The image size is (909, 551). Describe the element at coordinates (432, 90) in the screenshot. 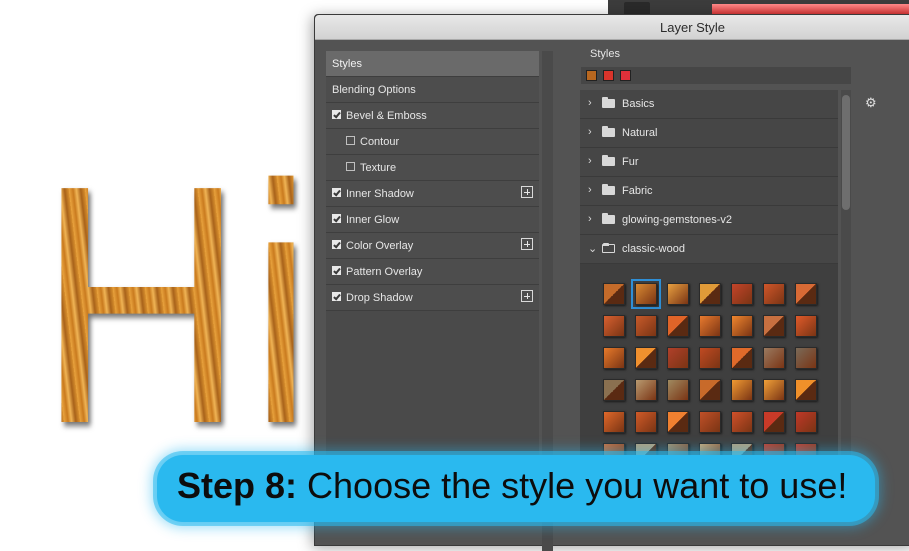

I see `style-list-item: Blending Options` at that location.